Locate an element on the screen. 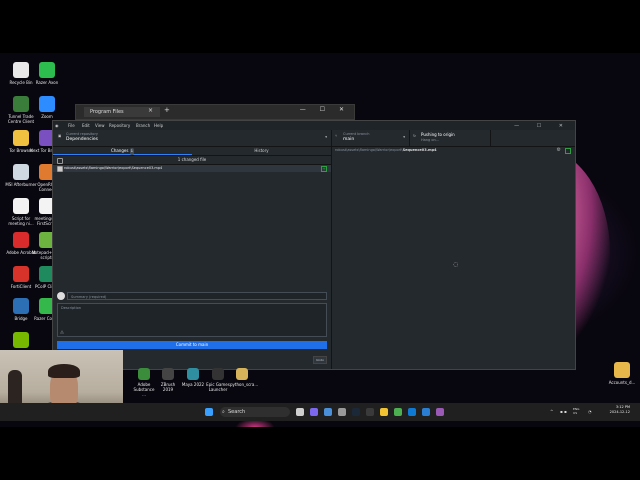  steam-icon is located at coordinates (356, 412).